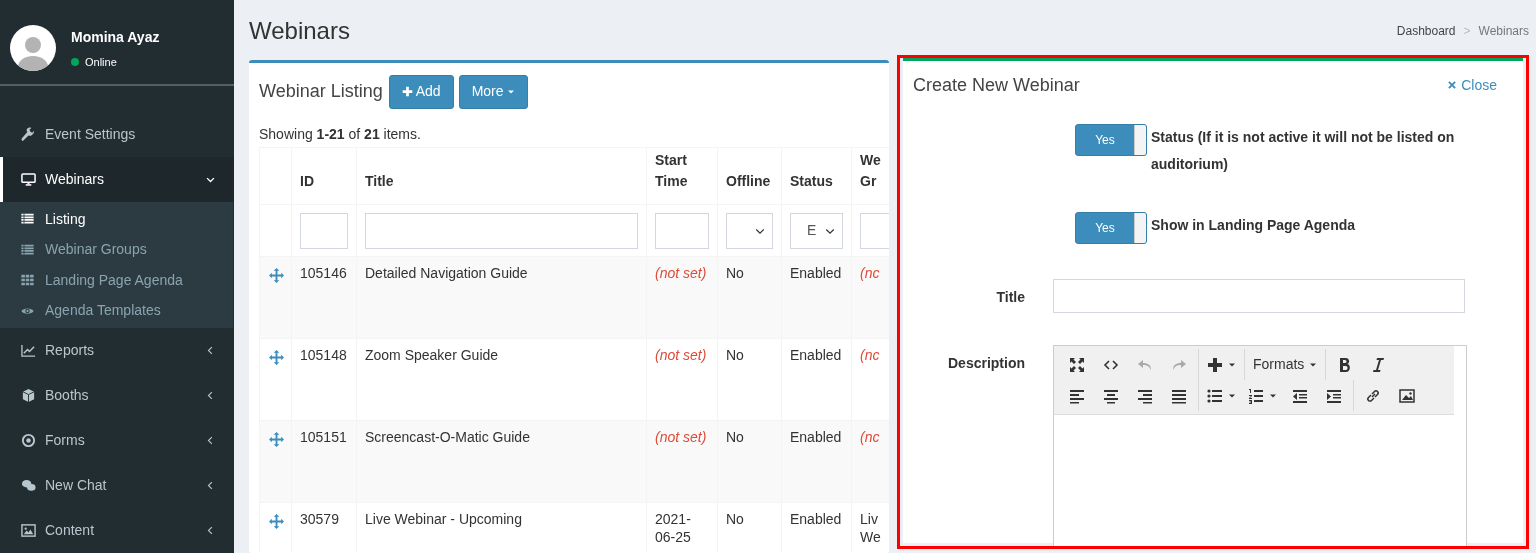  Describe the element at coordinates (117, 530) in the screenshot. I see `sidebar-item: Content` at that location.